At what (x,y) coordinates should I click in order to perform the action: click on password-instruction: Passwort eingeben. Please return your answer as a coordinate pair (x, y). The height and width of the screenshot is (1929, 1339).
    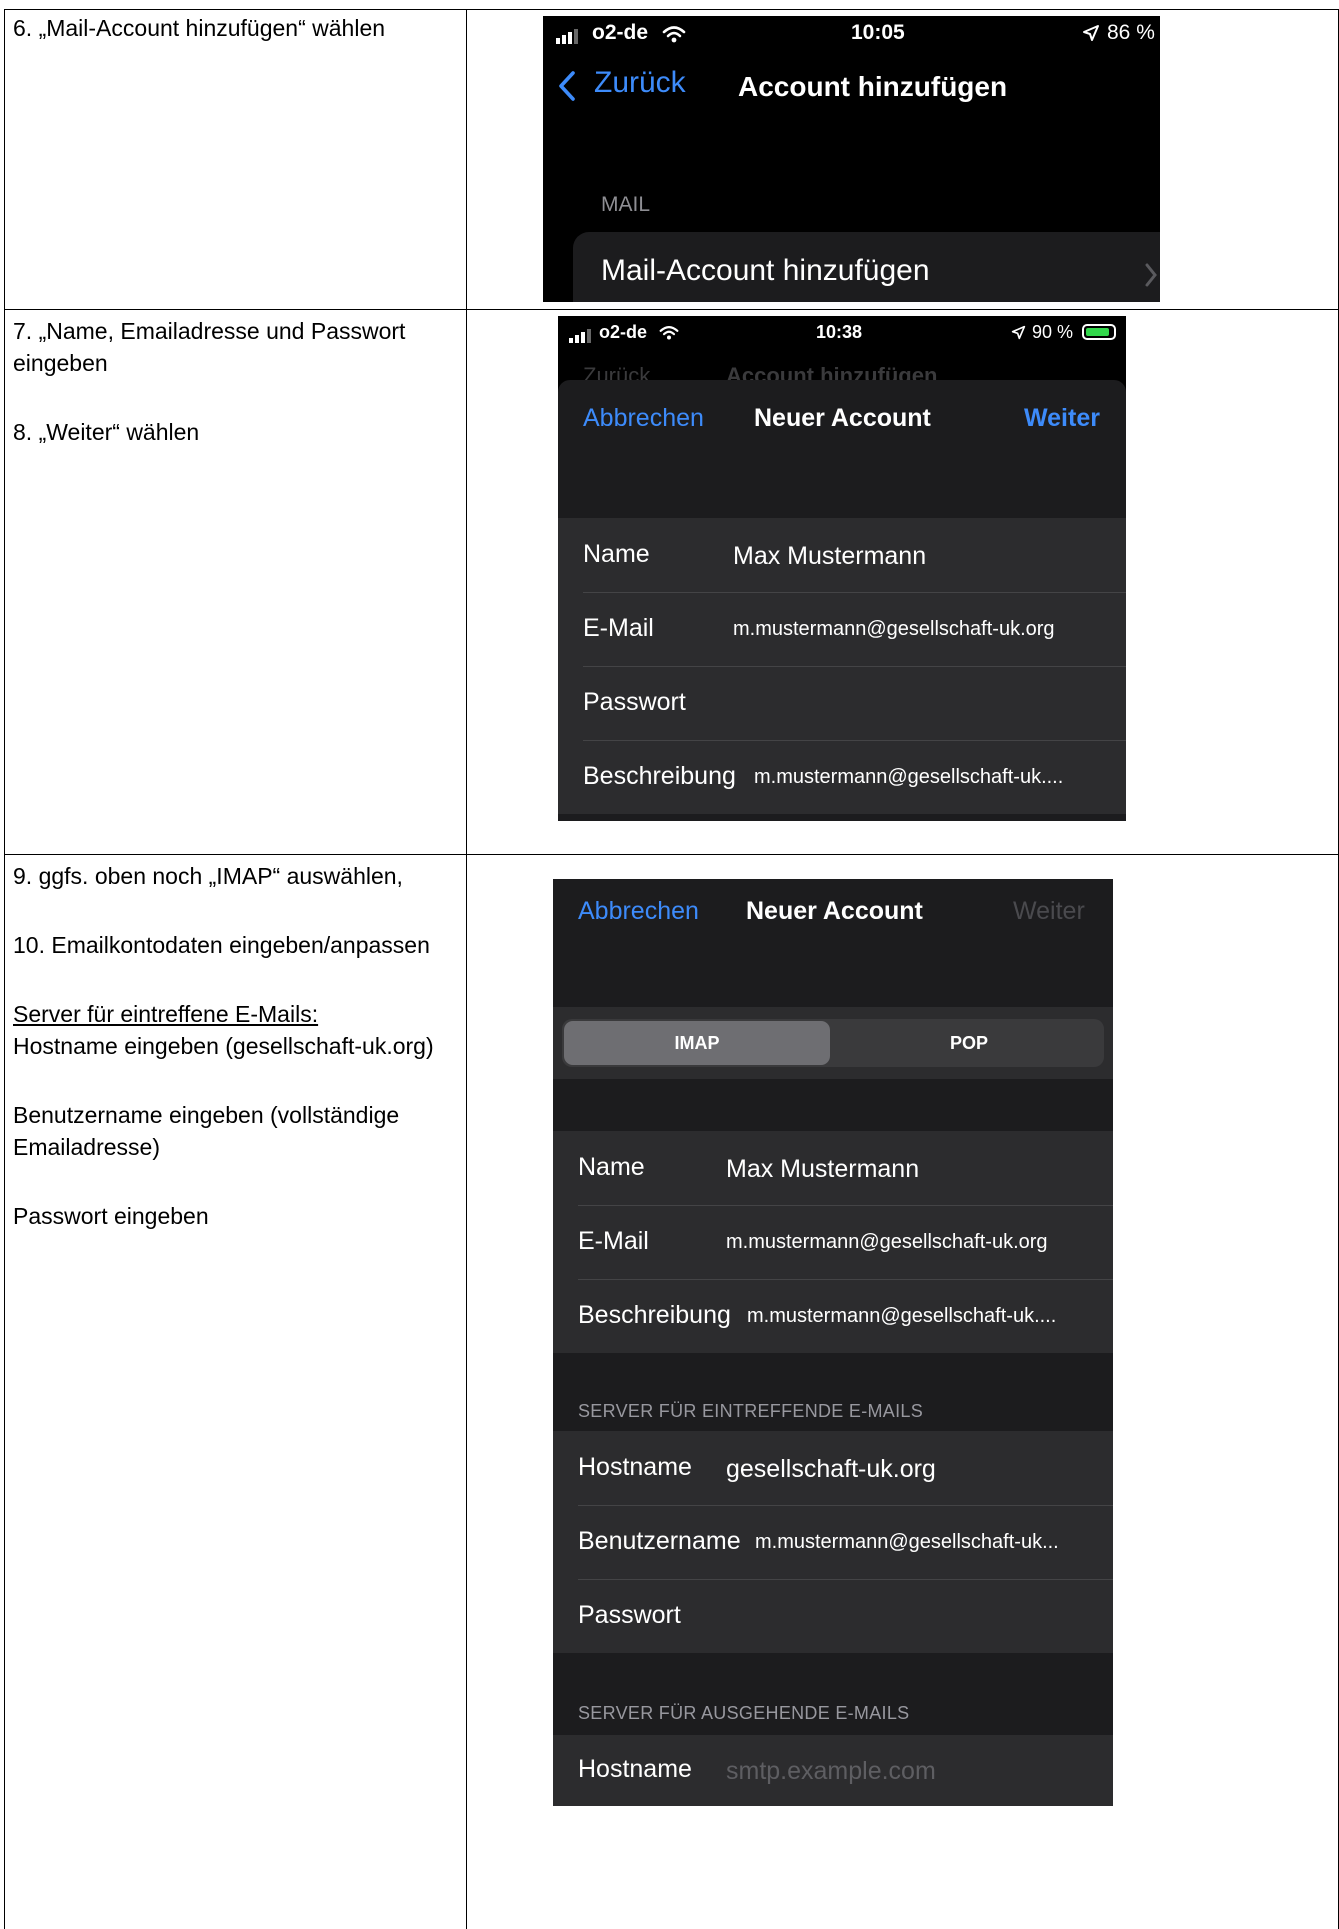
    Looking at the image, I should click on (111, 1216).